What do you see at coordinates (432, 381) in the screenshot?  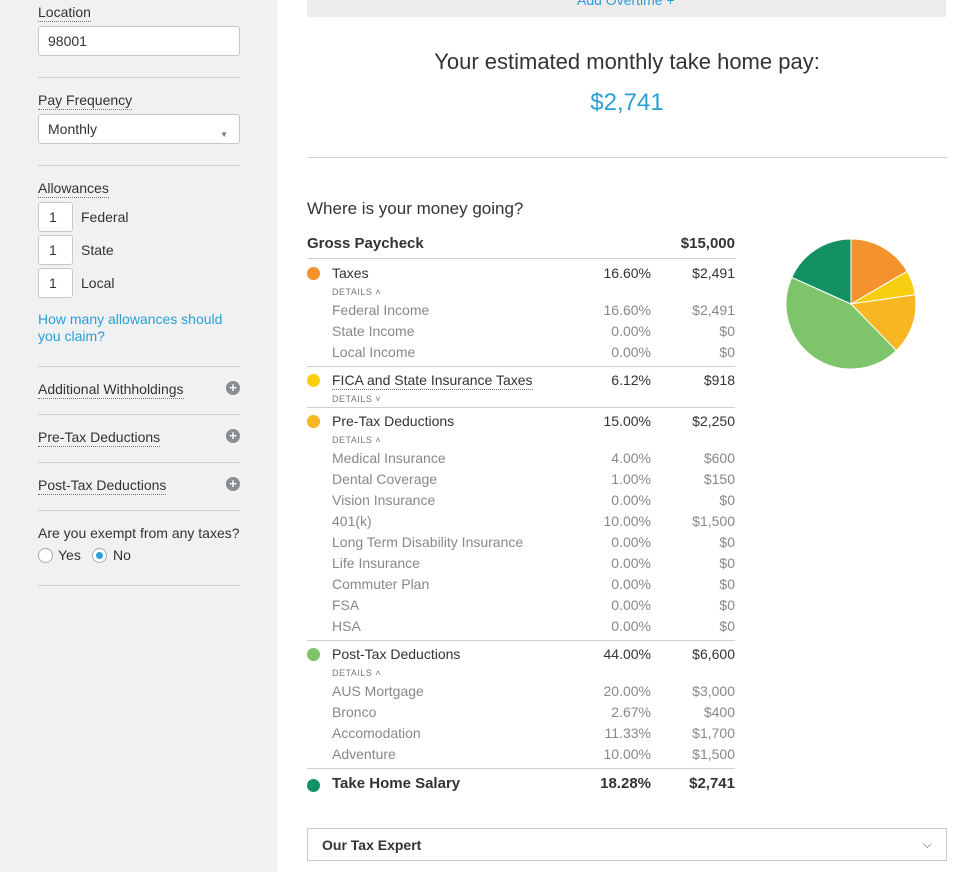 I see `category-name: FICA and State Insurance Taxes` at bounding box center [432, 381].